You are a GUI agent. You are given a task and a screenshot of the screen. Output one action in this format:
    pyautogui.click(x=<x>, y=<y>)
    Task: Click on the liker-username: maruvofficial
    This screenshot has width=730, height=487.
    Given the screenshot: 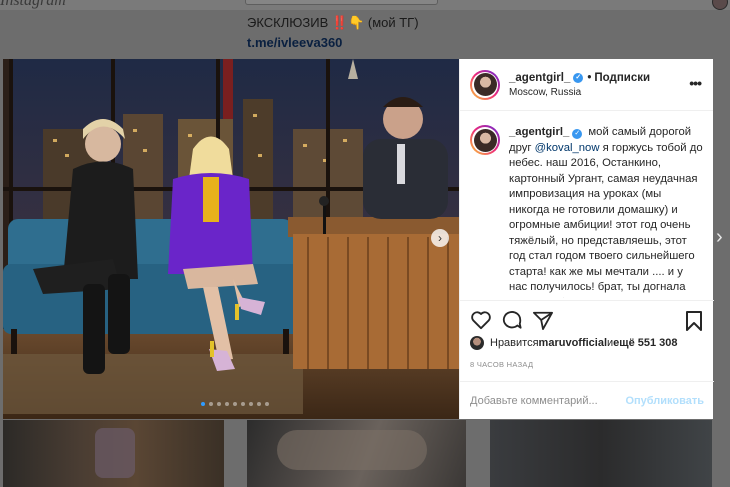 What is the action you would take?
    pyautogui.click(x=573, y=343)
    